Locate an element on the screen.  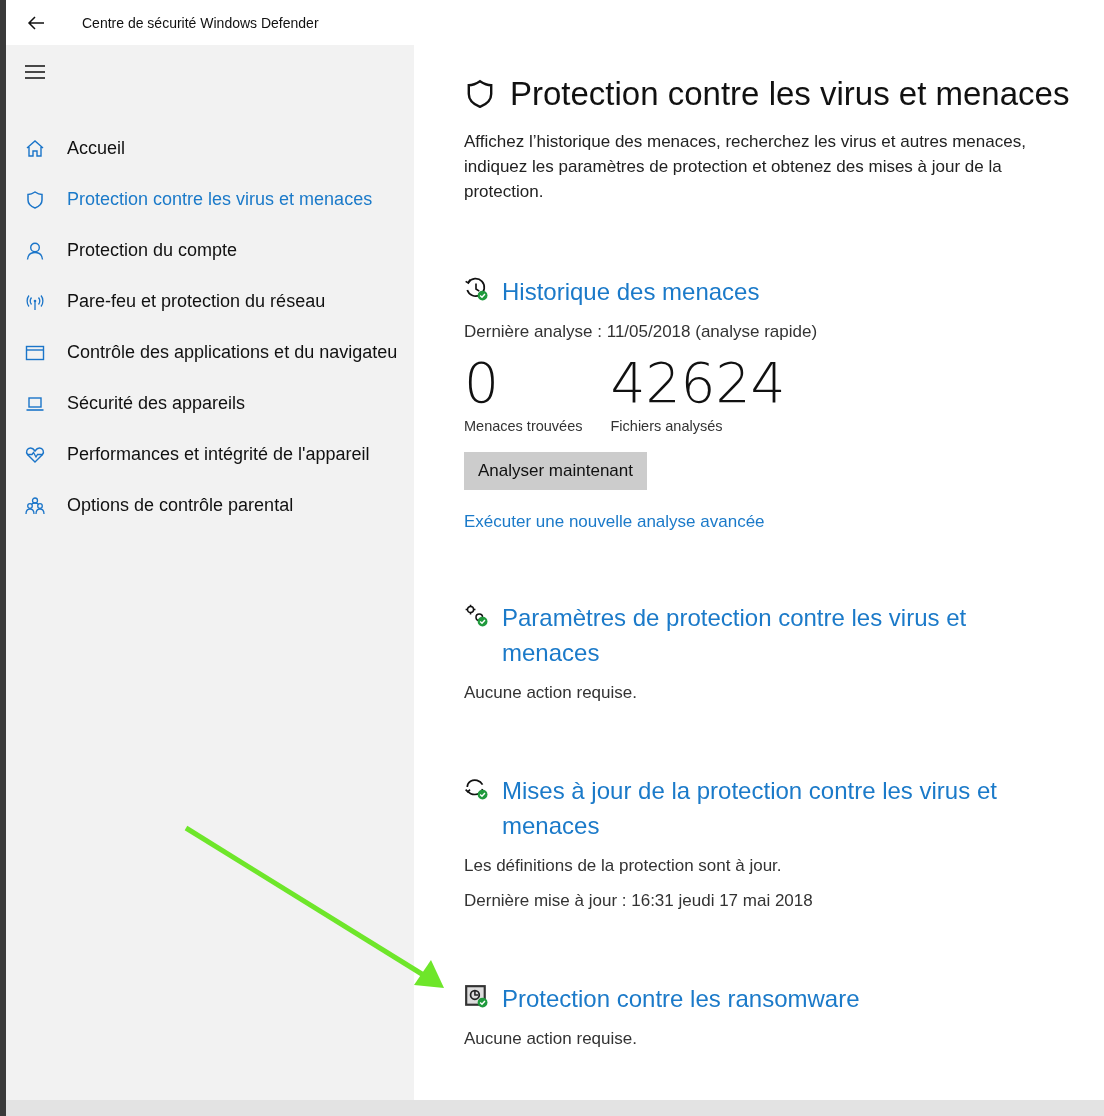
section-title: Historique des menaces is located at coordinates (772, 291).